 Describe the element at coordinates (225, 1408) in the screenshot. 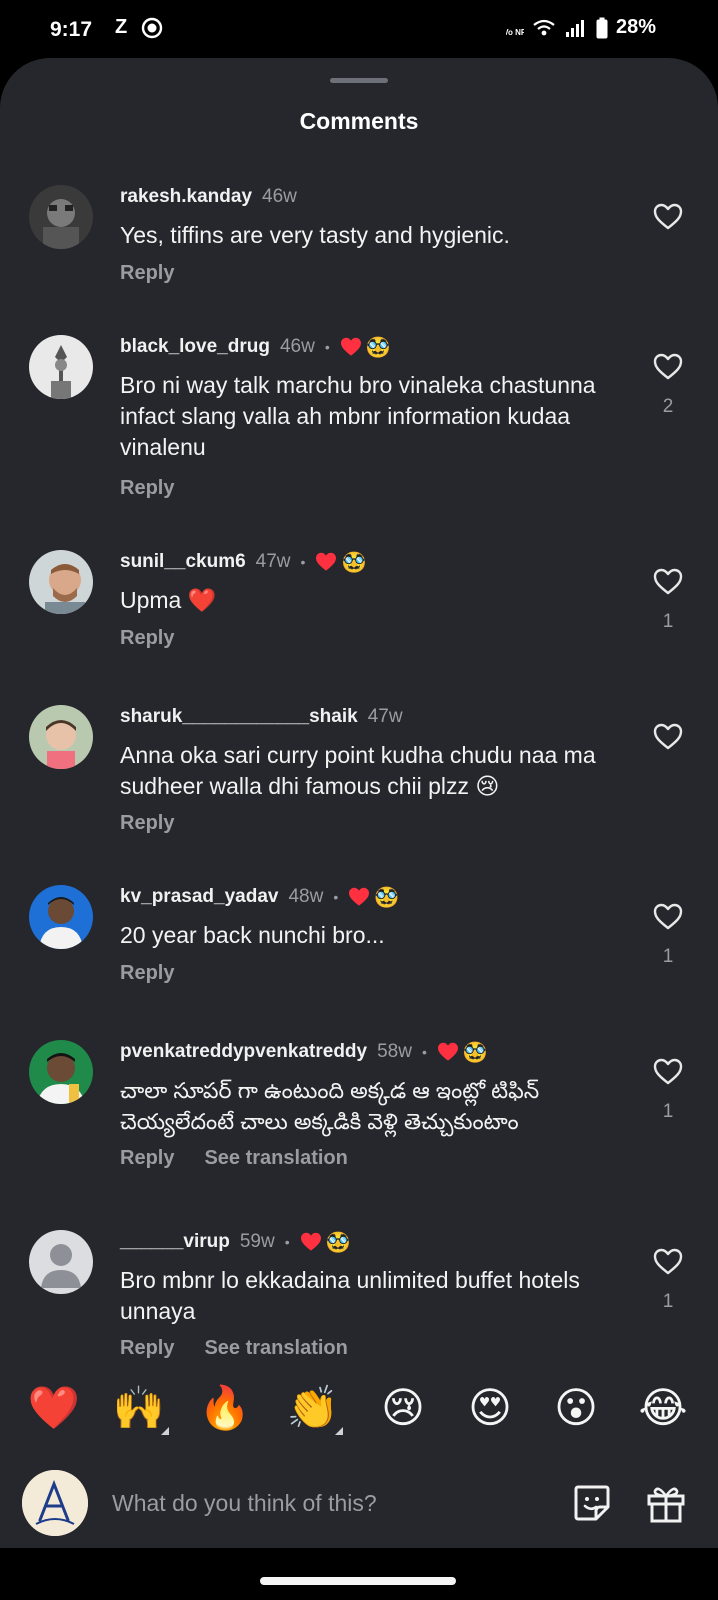

I see `emoji-fire-button: 🔥` at that location.